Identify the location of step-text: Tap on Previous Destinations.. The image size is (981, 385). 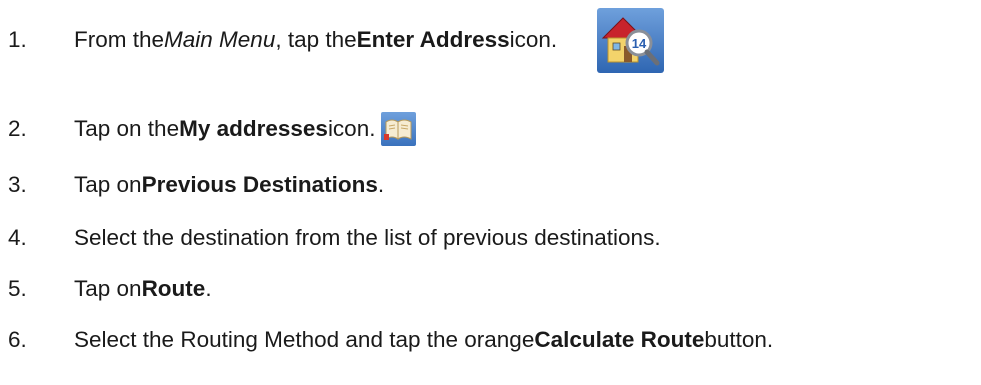
(229, 184).